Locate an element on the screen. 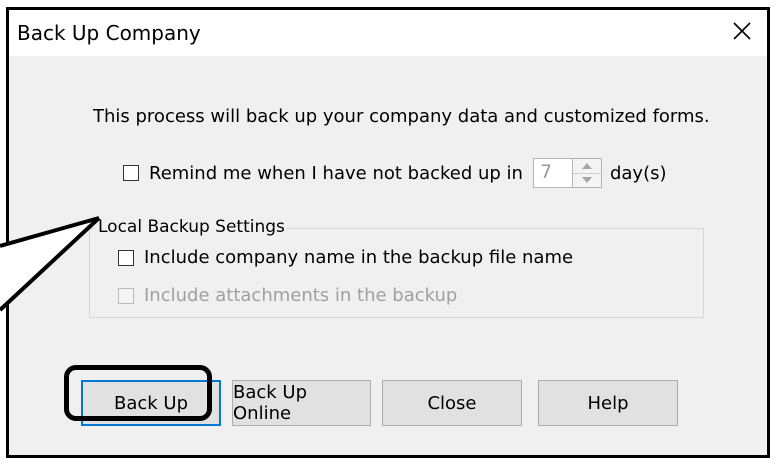  include-attachments-option: Include attachments in the backup is located at coordinates (287, 295).